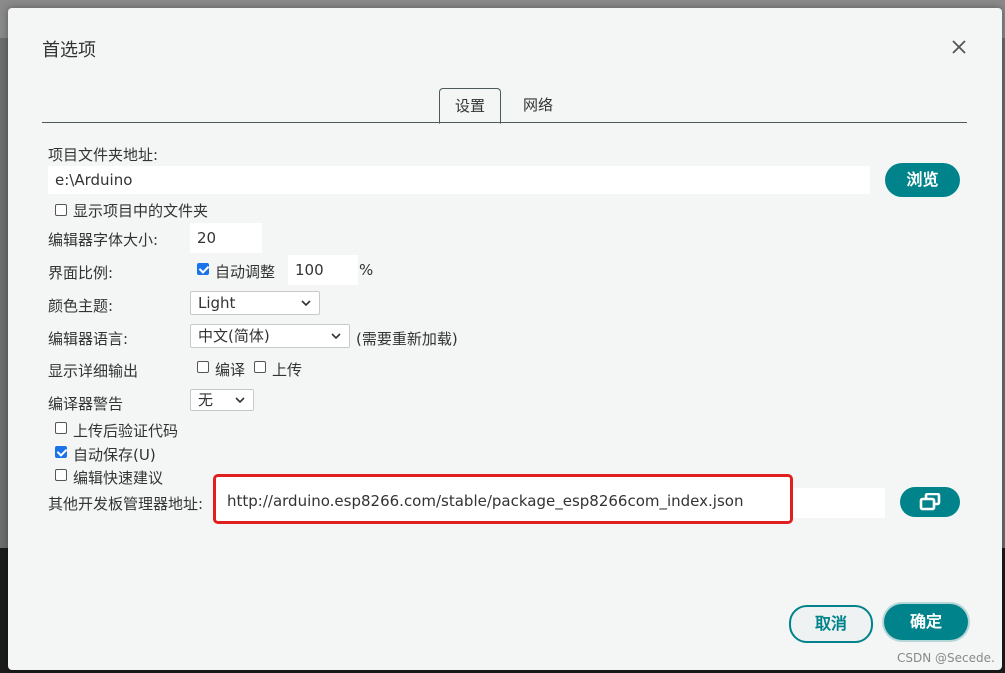  Describe the element at coordinates (203, 367) in the screenshot. I see `verbose-compile-checkbox` at that location.